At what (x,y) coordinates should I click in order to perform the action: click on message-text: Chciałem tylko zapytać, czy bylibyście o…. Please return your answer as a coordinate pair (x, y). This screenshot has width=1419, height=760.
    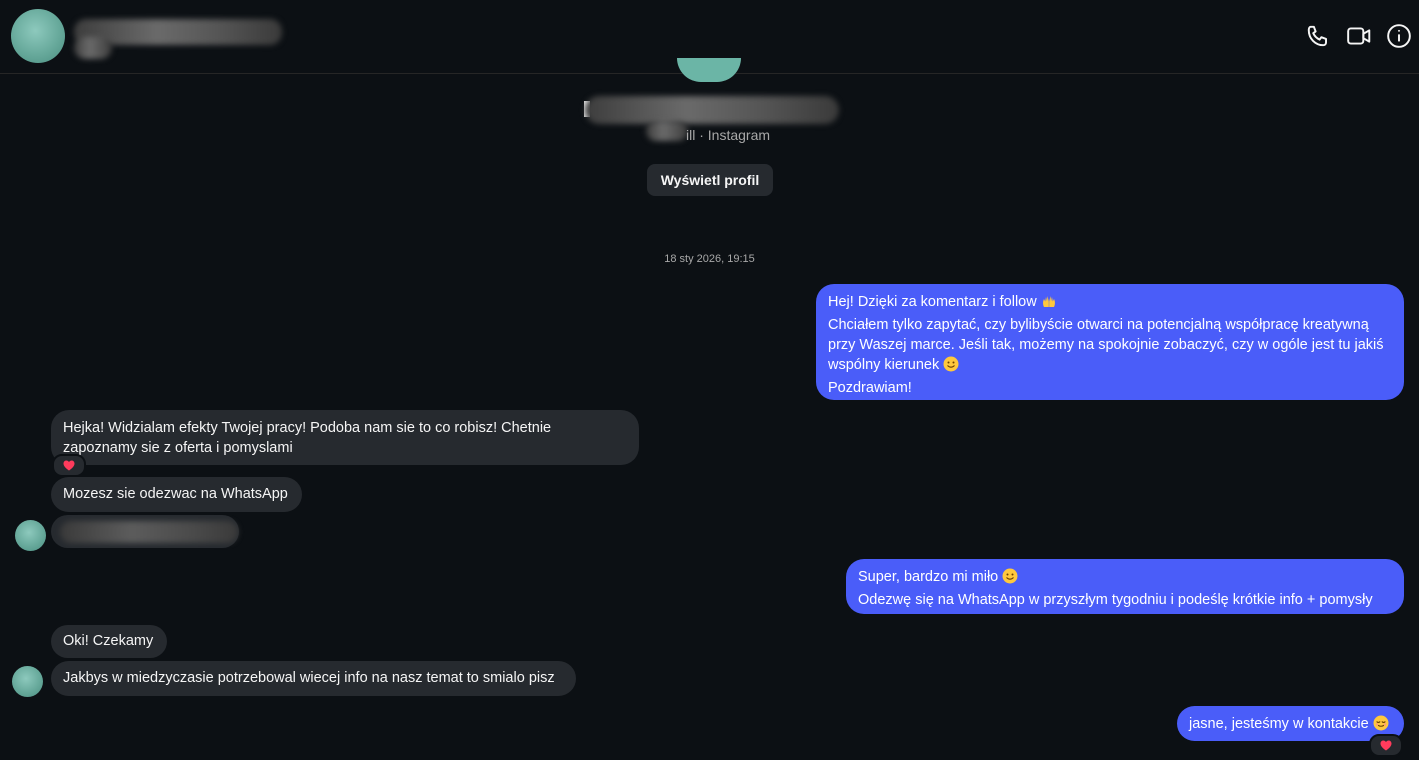
    Looking at the image, I should click on (1098, 325).